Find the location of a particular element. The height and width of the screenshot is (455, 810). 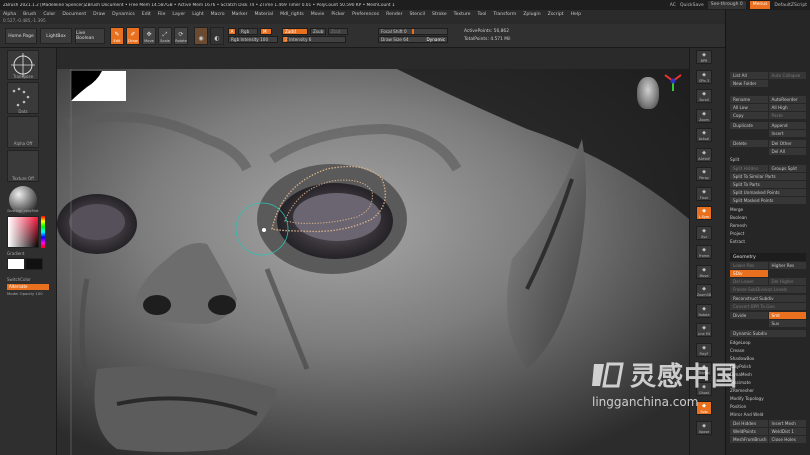

insert-button: Insert is located at coordinates (787, 133).